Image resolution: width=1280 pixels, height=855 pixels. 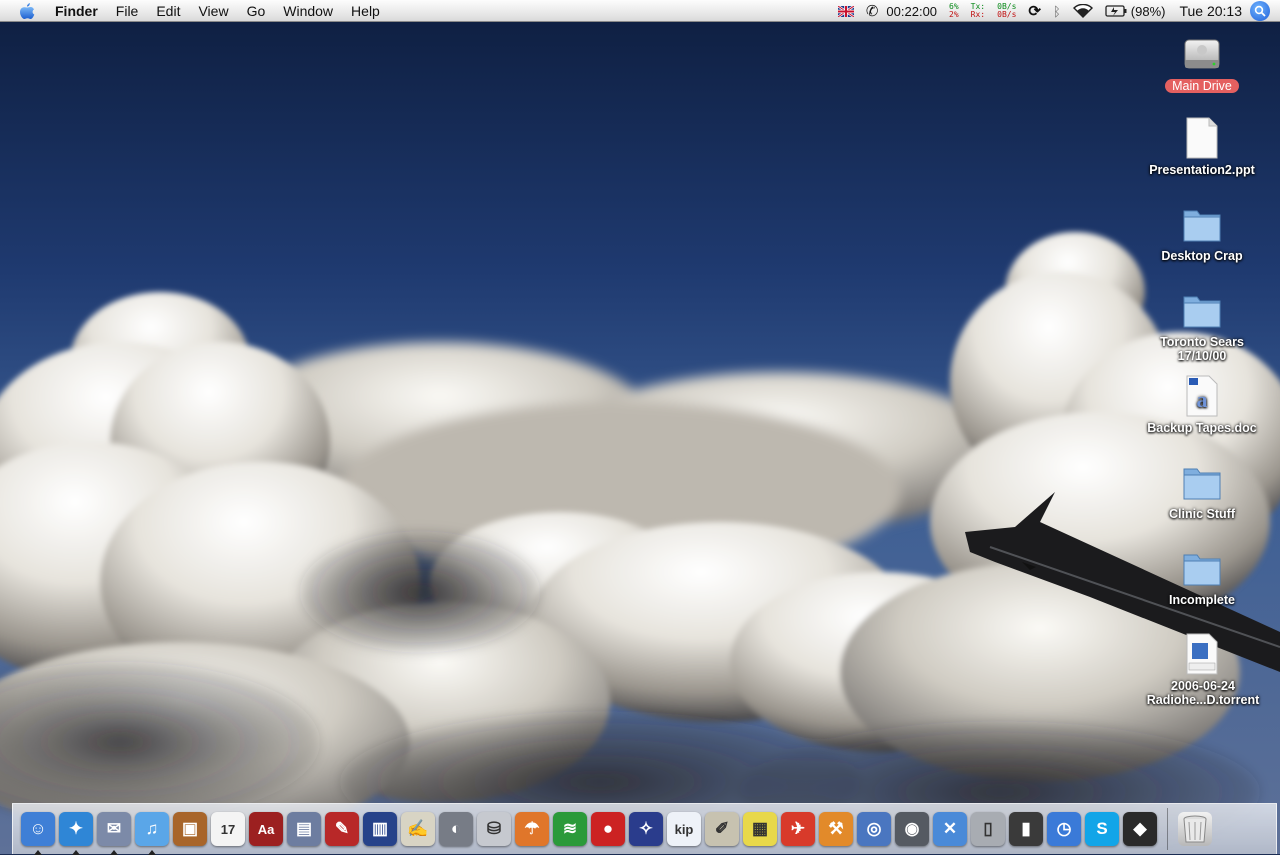 I want to click on desktop-icon-label: Toronto Sears 17/10/00, so click(x=1202, y=349).